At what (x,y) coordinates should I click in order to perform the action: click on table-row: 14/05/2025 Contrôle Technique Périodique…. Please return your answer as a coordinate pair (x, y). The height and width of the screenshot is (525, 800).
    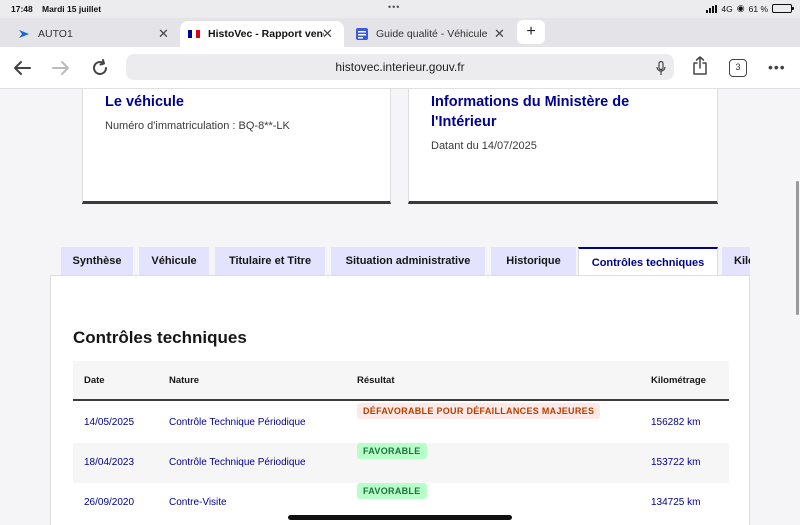
    Looking at the image, I should click on (401, 423).